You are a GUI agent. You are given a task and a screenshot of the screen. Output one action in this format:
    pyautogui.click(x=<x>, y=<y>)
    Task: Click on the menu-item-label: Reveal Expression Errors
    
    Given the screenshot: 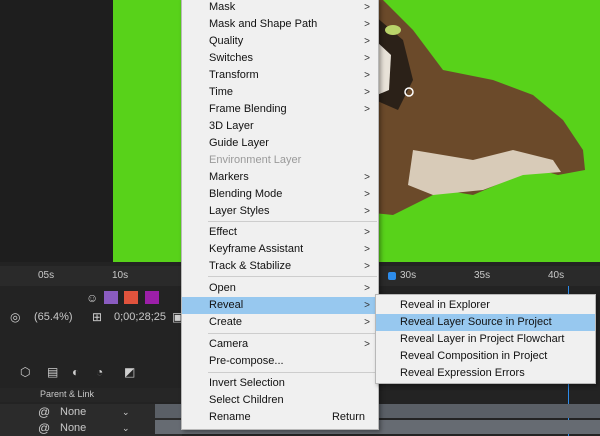 What is the action you would take?
    pyautogui.click(x=462, y=373)
    